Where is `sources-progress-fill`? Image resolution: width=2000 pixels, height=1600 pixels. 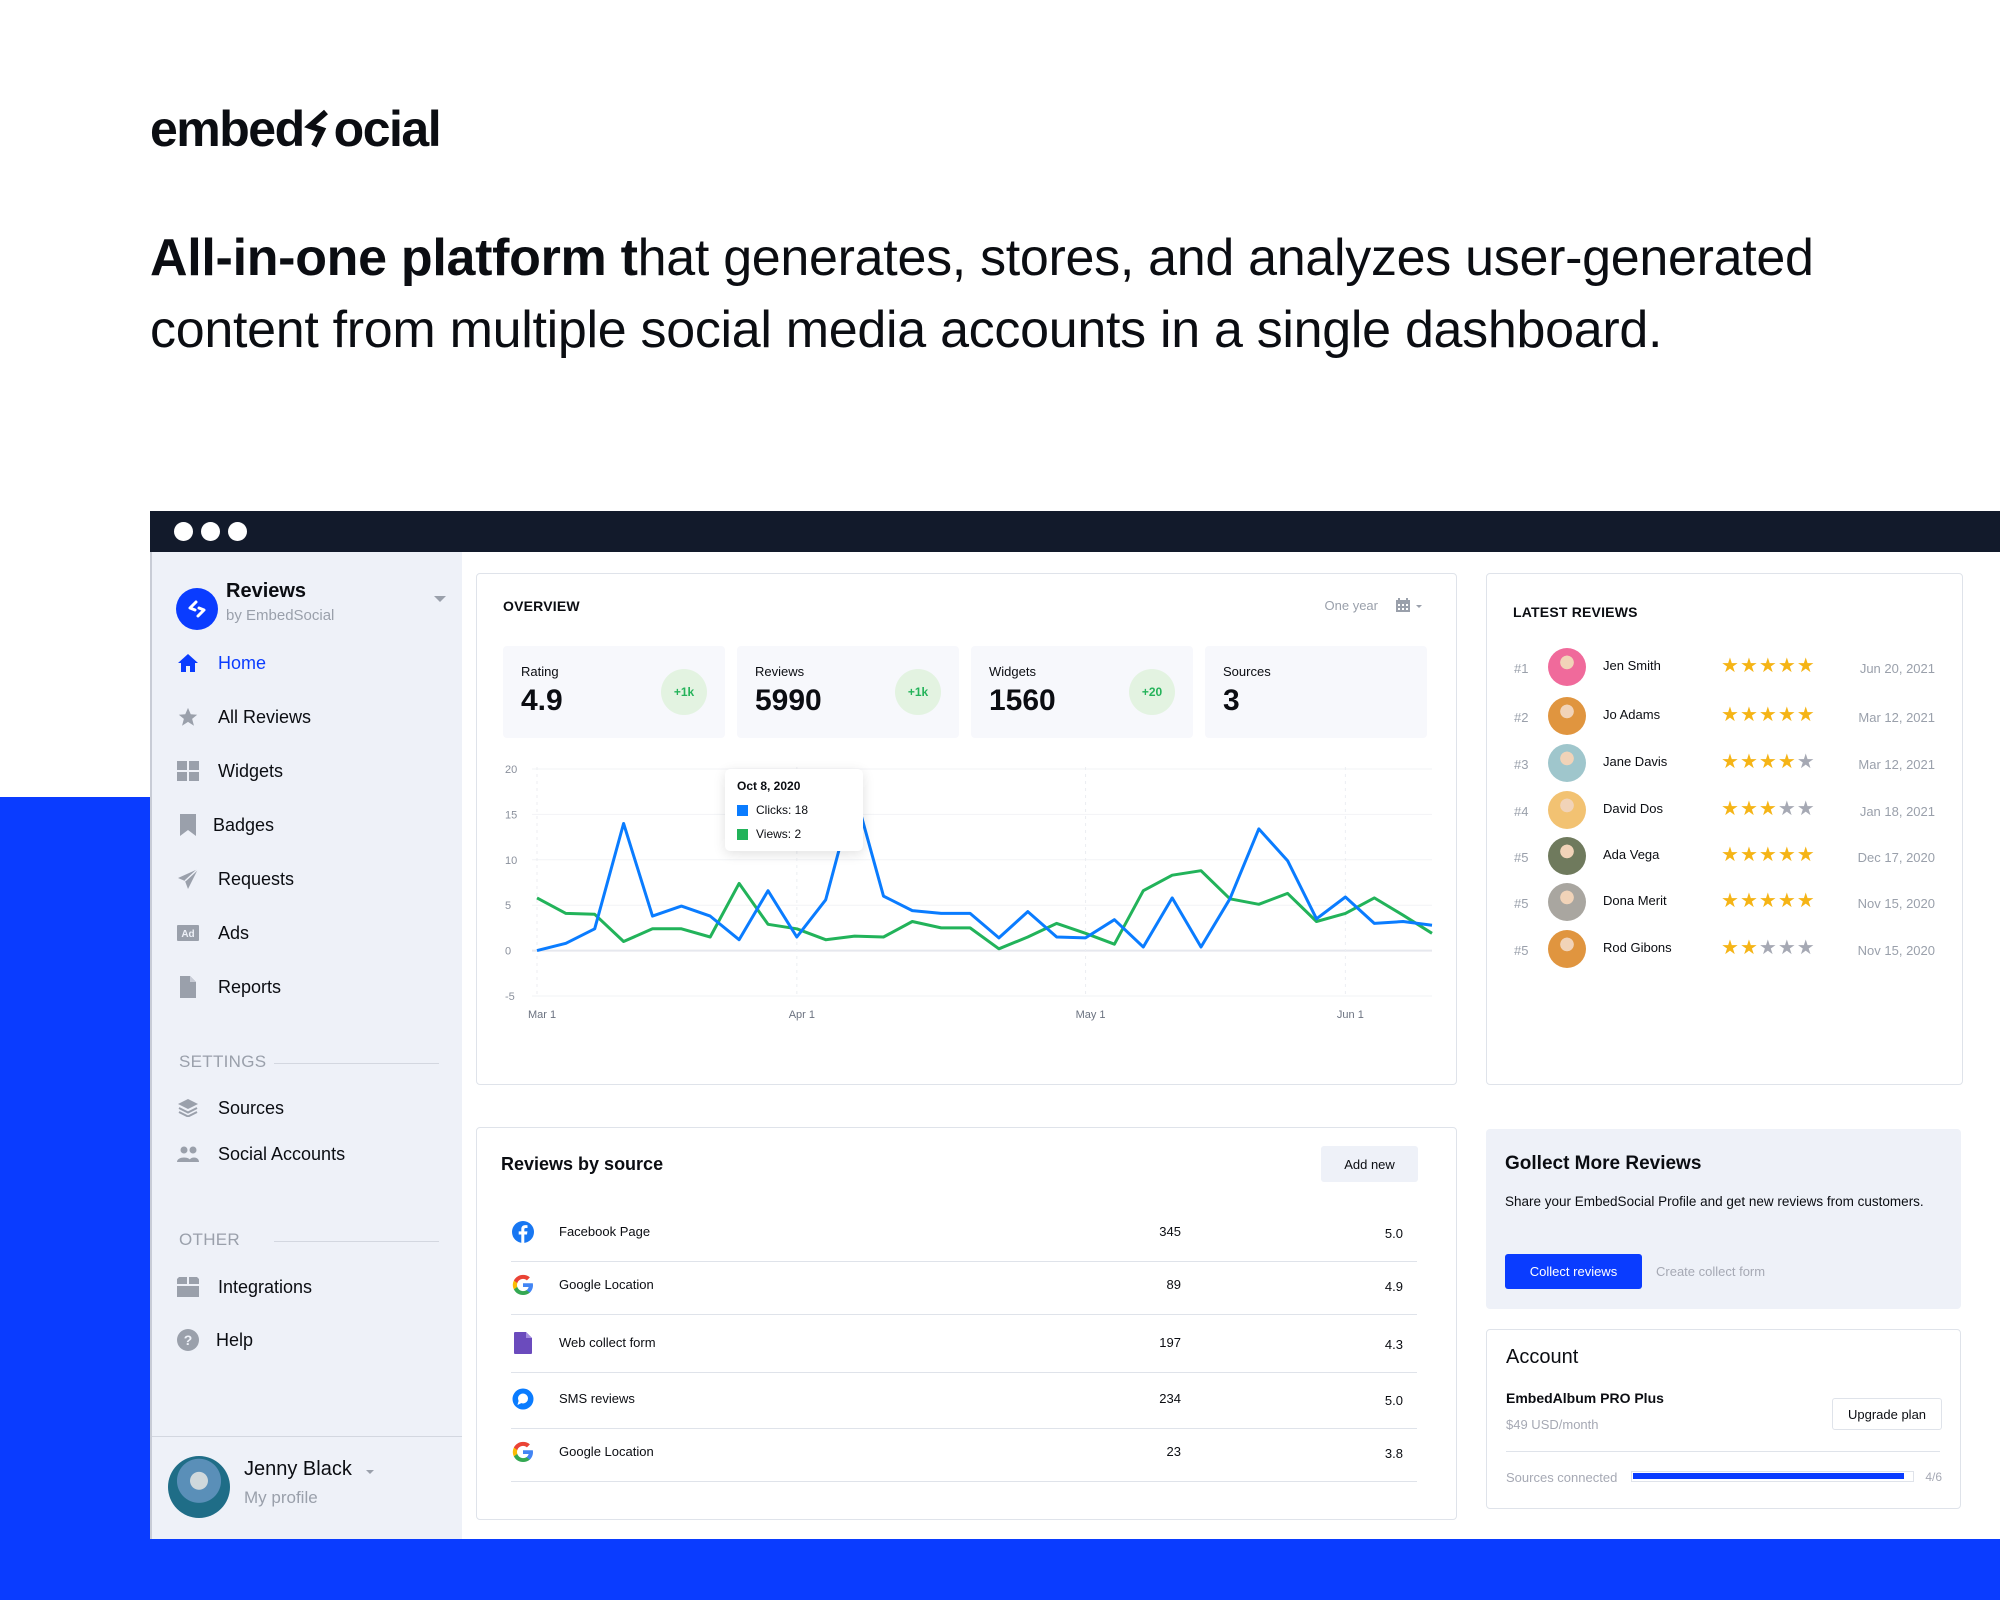
sources-progress-fill is located at coordinates (1768, 1476).